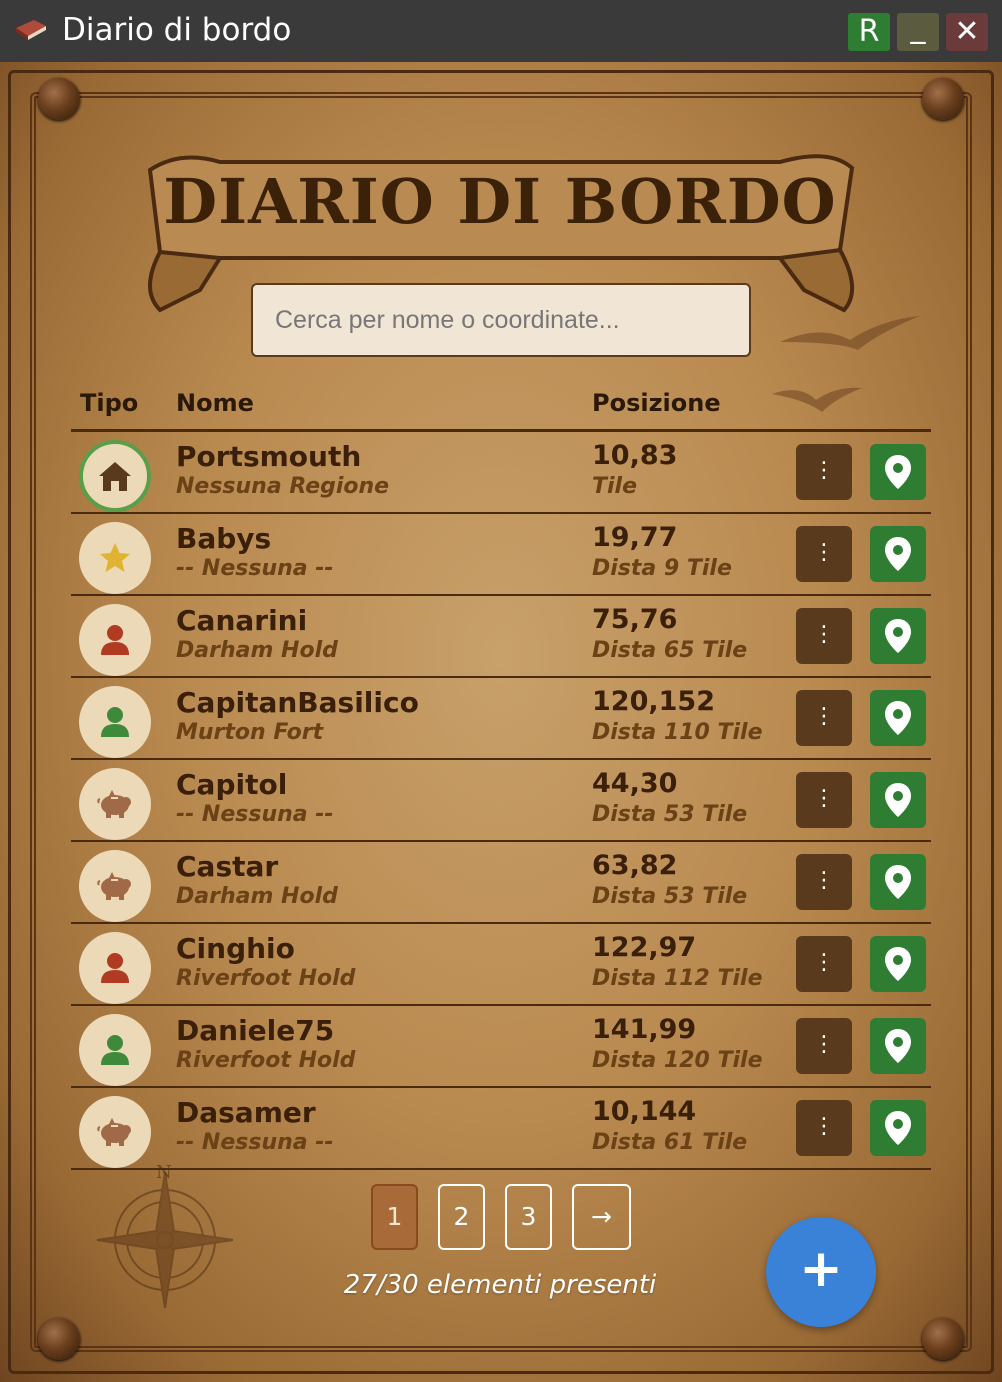 The height and width of the screenshot is (1382, 1002). I want to click on location-name: Cinghio, so click(235, 948).